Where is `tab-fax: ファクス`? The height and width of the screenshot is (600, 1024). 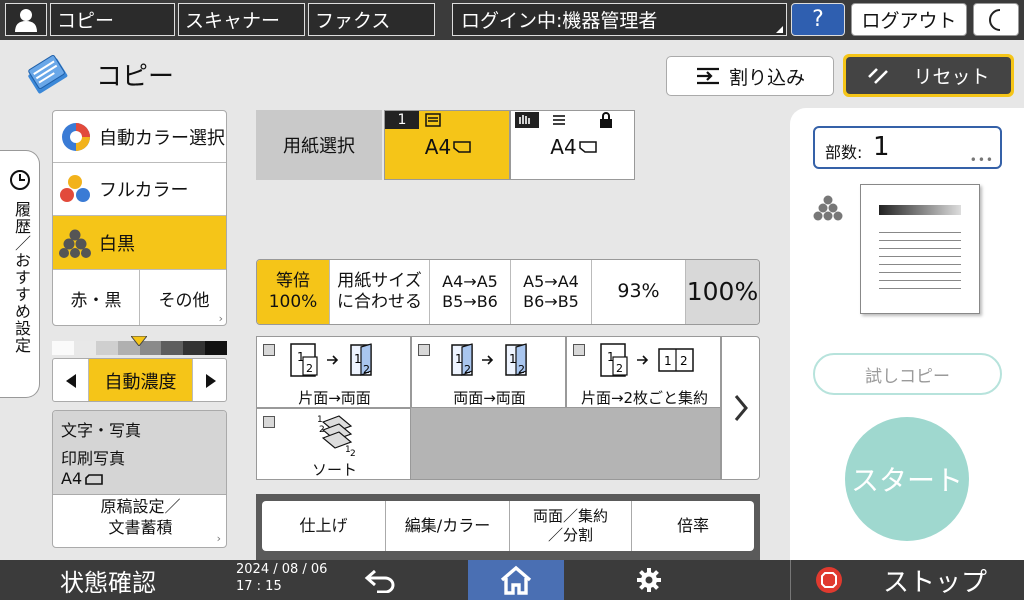
tab-fax: ファクス is located at coordinates (371, 19).